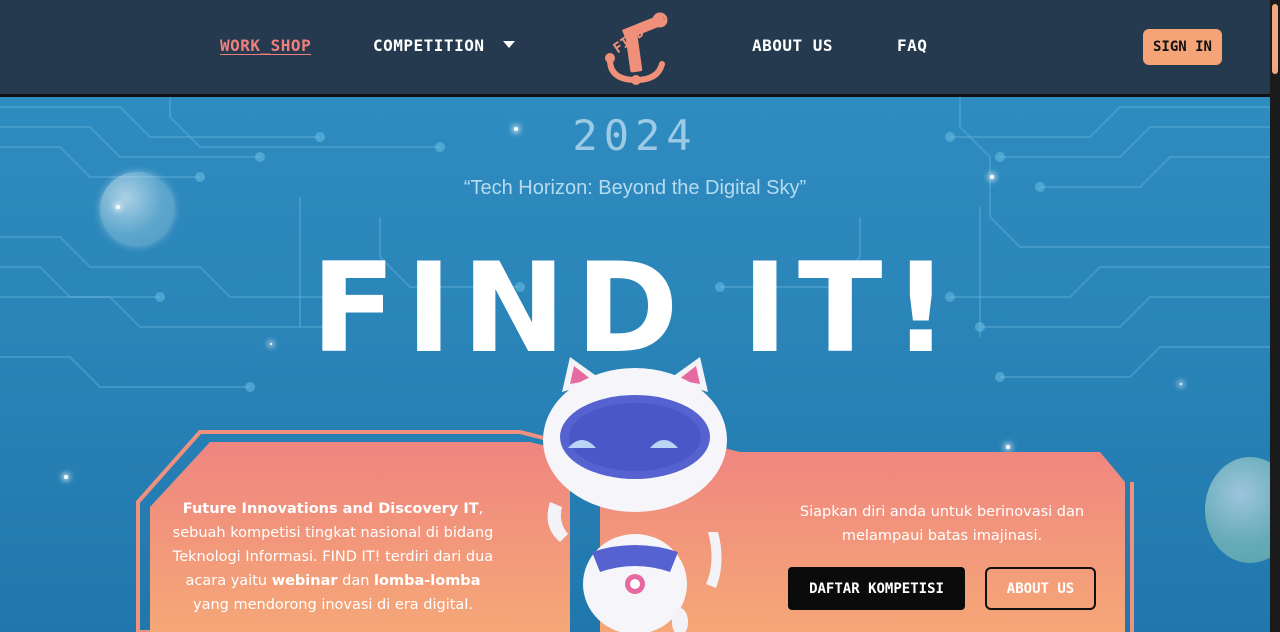 The image size is (1280, 632). Describe the element at coordinates (304, 581) in the screenshot. I see `desc-webinar: webinar` at that location.